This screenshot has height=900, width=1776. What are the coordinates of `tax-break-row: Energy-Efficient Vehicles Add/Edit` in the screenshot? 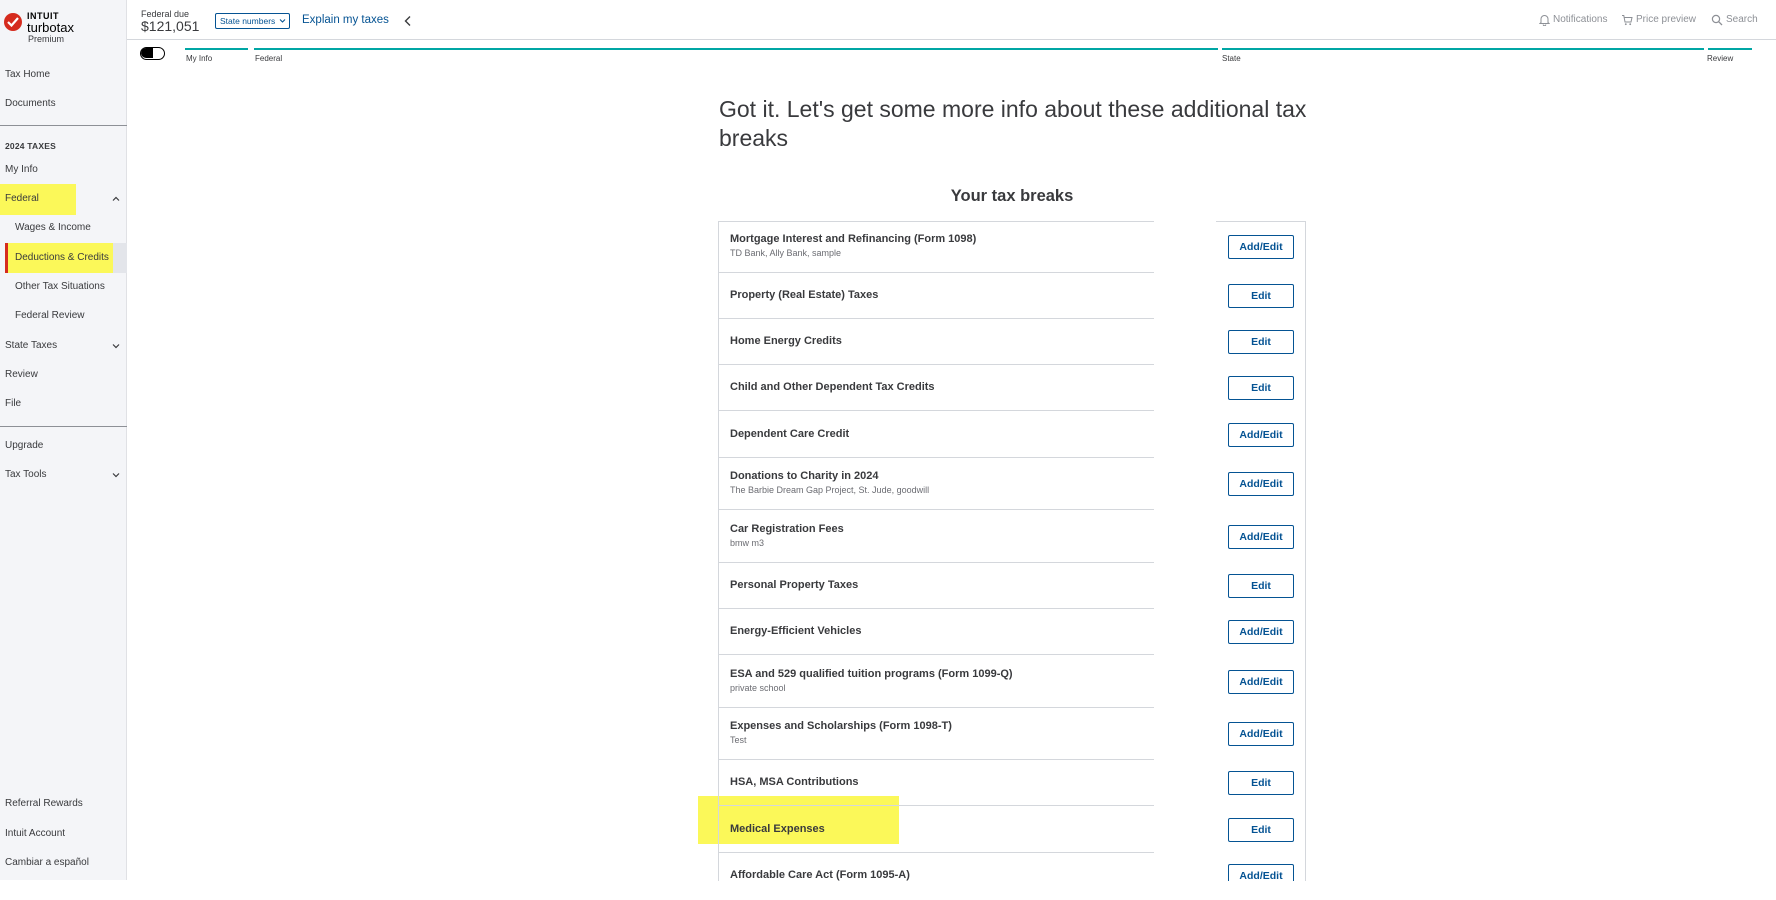 It's located at (1012, 632).